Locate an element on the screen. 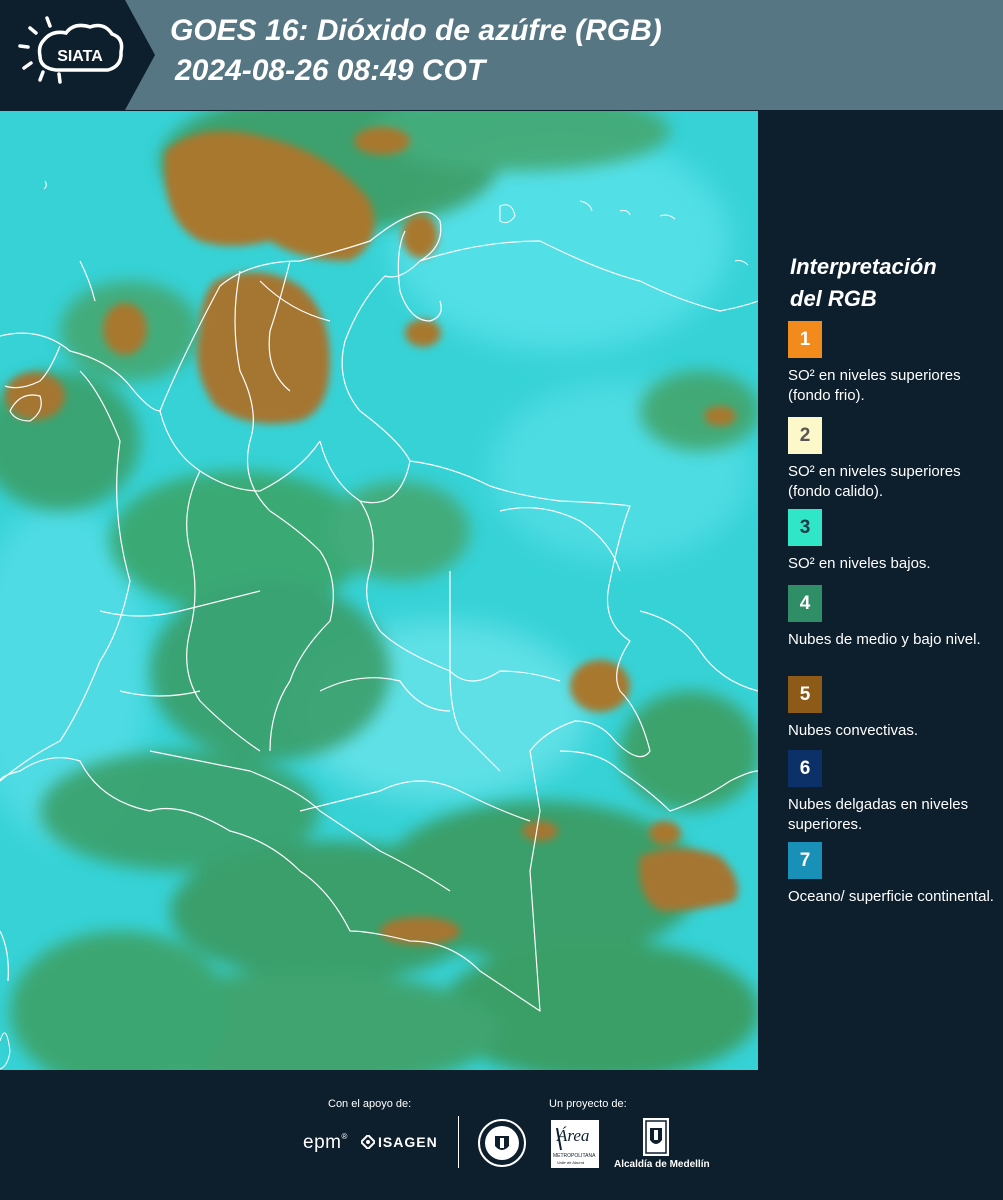  legend-label-6: Nubes delgadas en niveles superiores. is located at coordinates (878, 814).